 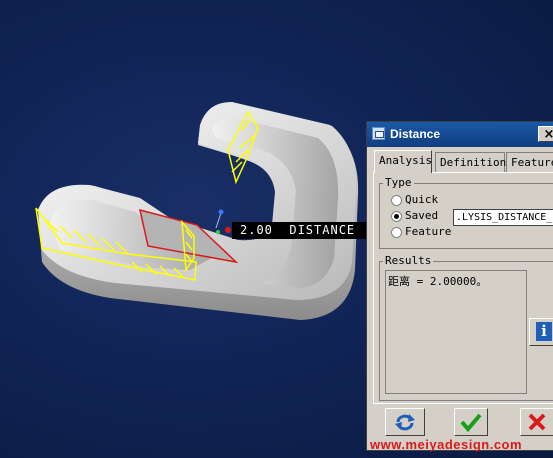 I want to click on watermark-text: www.meiyadesign.com, so click(x=446, y=444).